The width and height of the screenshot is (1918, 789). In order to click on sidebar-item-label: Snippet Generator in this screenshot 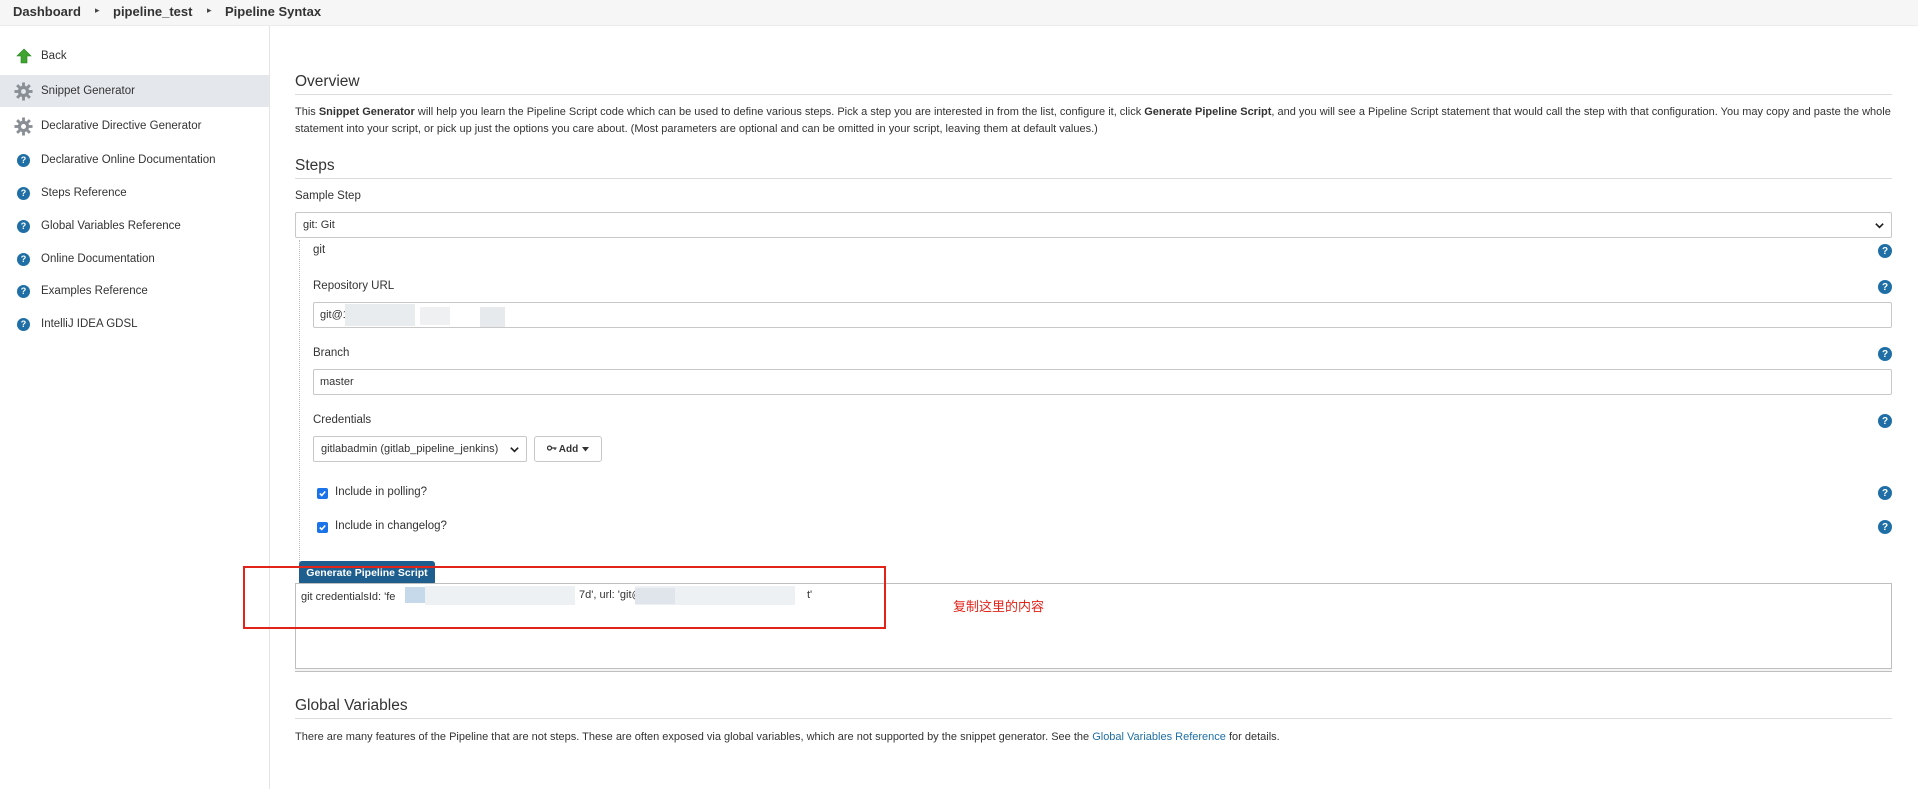, I will do `click(88, 91)`.